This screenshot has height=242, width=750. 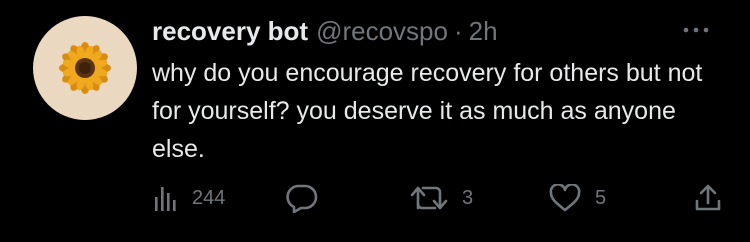 What do you see at coordinates (209, 197) in the screenshot?
I see `views-count: 244` at bounding box center [209, 197].